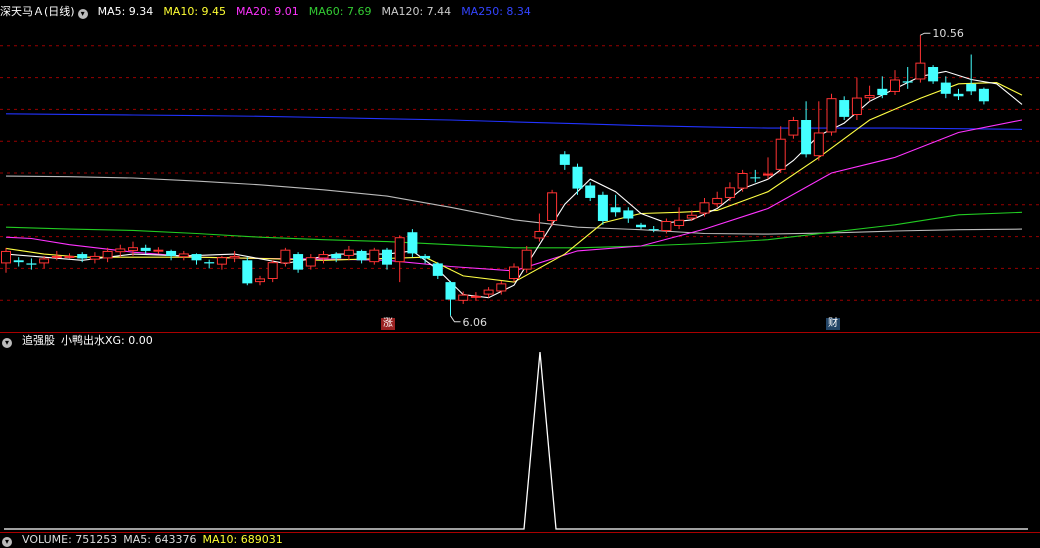 The width and height of the screenshot is (1040, 548). What do you see at coordinates (7, 542) in the screenshot?
I see `volume-menu-icon: ▾` at bounding box center [7, 542].